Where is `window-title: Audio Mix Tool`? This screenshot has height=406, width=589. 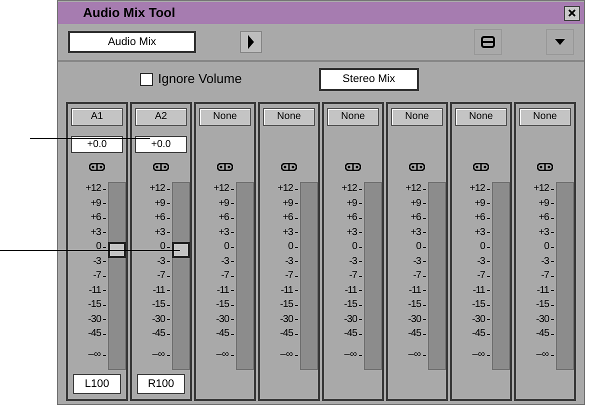
window-title: Audio Mix Tool is located at coordinates (129, 13).